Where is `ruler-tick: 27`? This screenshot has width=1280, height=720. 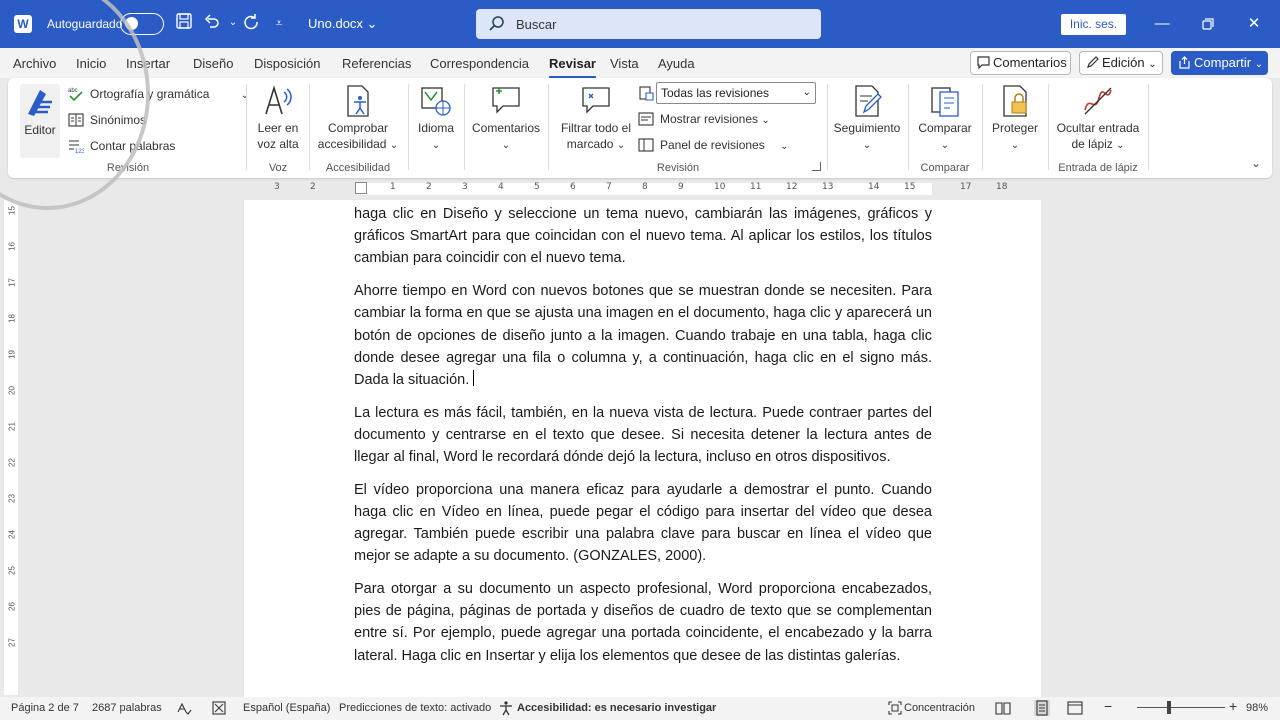 ruler-tick: 27 is located at coordinates (12, 642).